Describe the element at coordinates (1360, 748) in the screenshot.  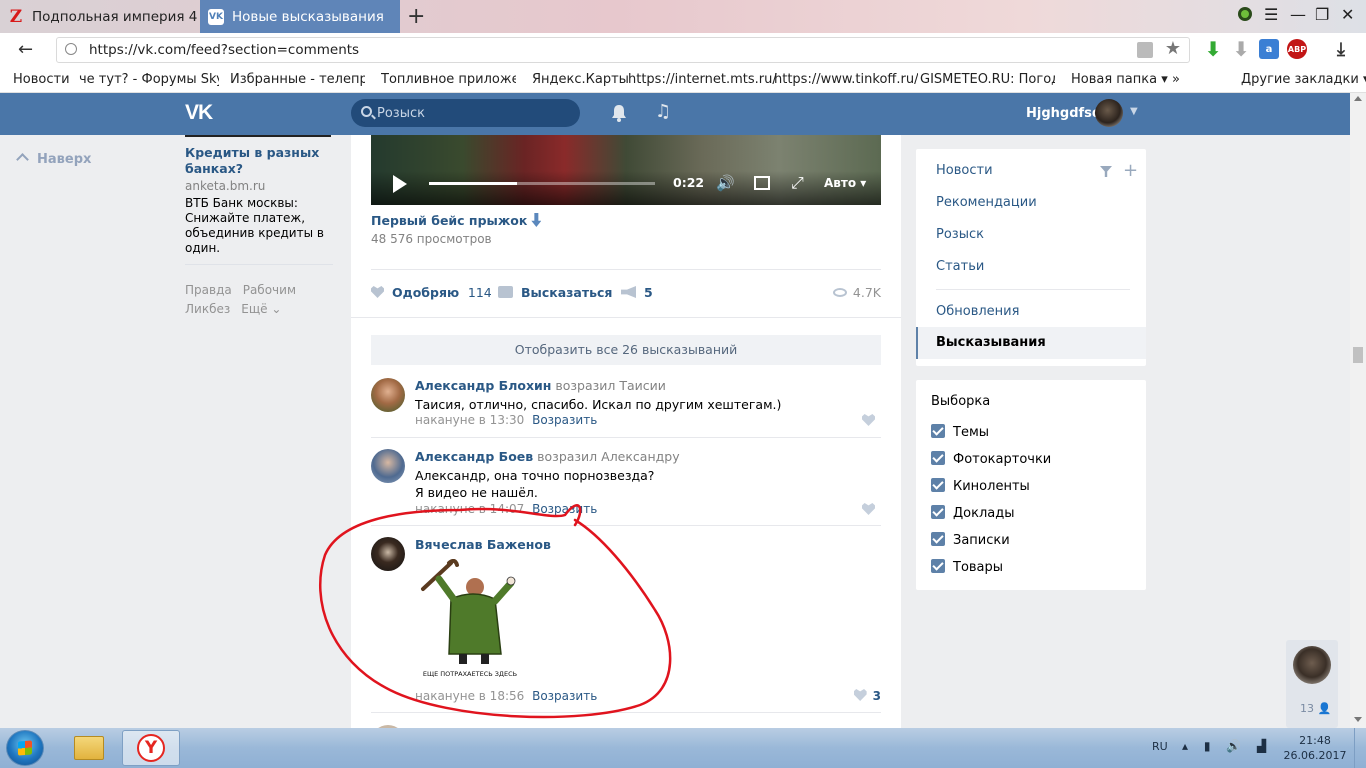
I see `show-desktop-button` at that location.